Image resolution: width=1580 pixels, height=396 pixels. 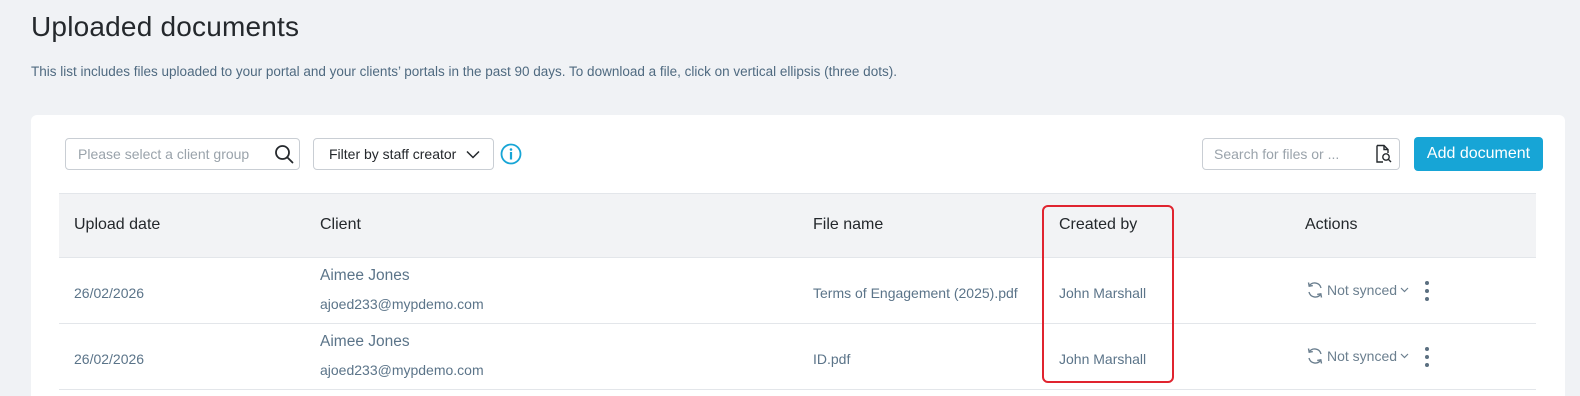 What do you see at coordinates (393, 154) in the screenshot?
I see `staff-filter-label: Filter by staff creator` at bounding box center [393, 154].